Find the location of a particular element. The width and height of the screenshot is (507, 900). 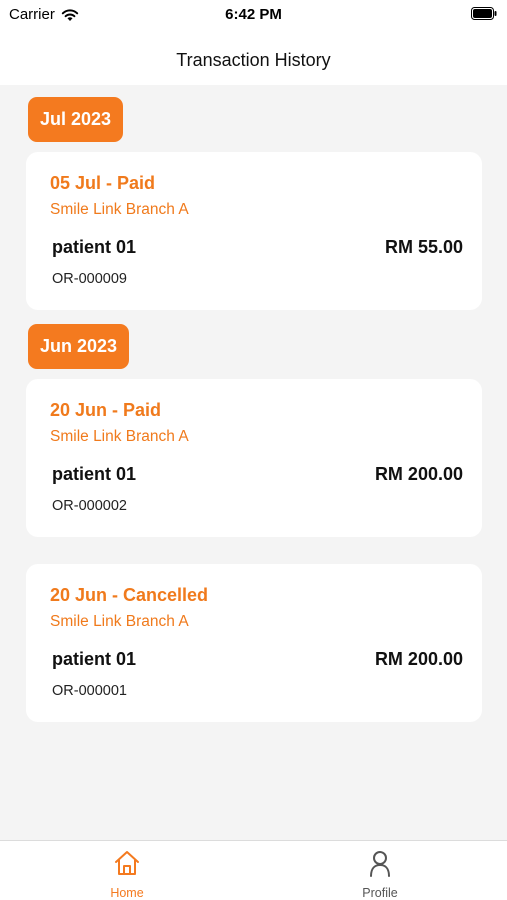

status-bar: Carrier 6:42 PM is located at coordinates (253, 15).